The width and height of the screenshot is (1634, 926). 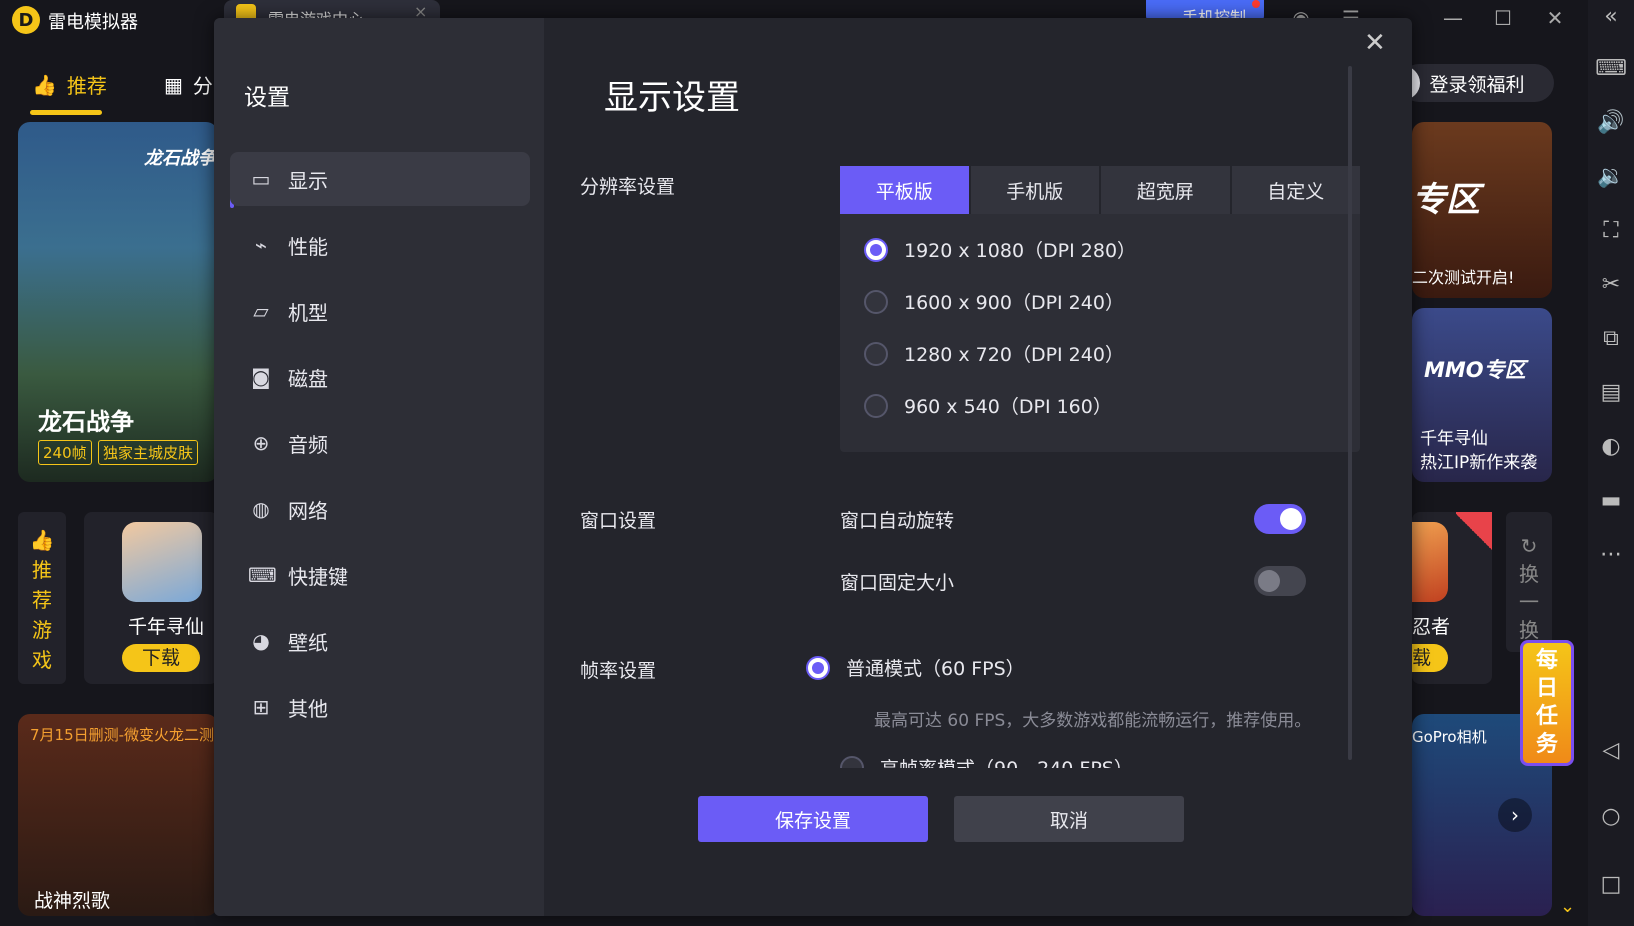 What do you see at coordinates (1470, 83) in the screenshot?
I see `login-button: 登录领福利` at bounding box center [1470, 83].